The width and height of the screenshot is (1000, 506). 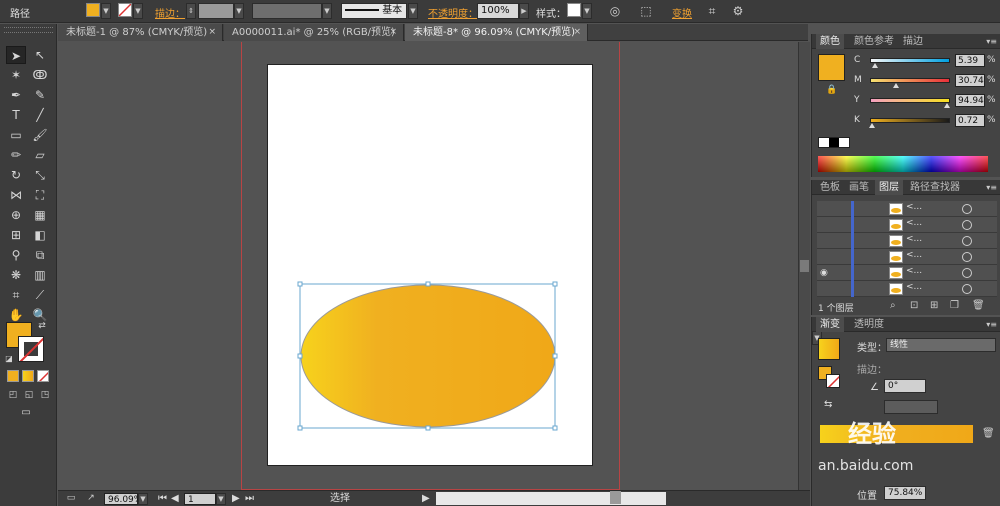 I want to click on gradient-preview-swatch, so click(x=829, y=349).